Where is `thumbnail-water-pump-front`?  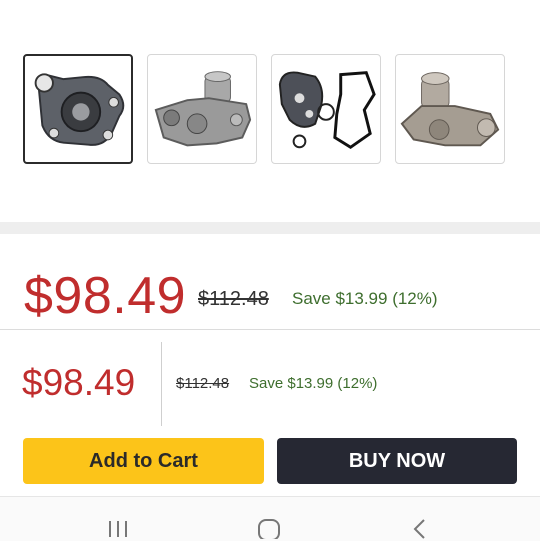 thumbnail-water-pump-front is located at coordinates (78, 109).